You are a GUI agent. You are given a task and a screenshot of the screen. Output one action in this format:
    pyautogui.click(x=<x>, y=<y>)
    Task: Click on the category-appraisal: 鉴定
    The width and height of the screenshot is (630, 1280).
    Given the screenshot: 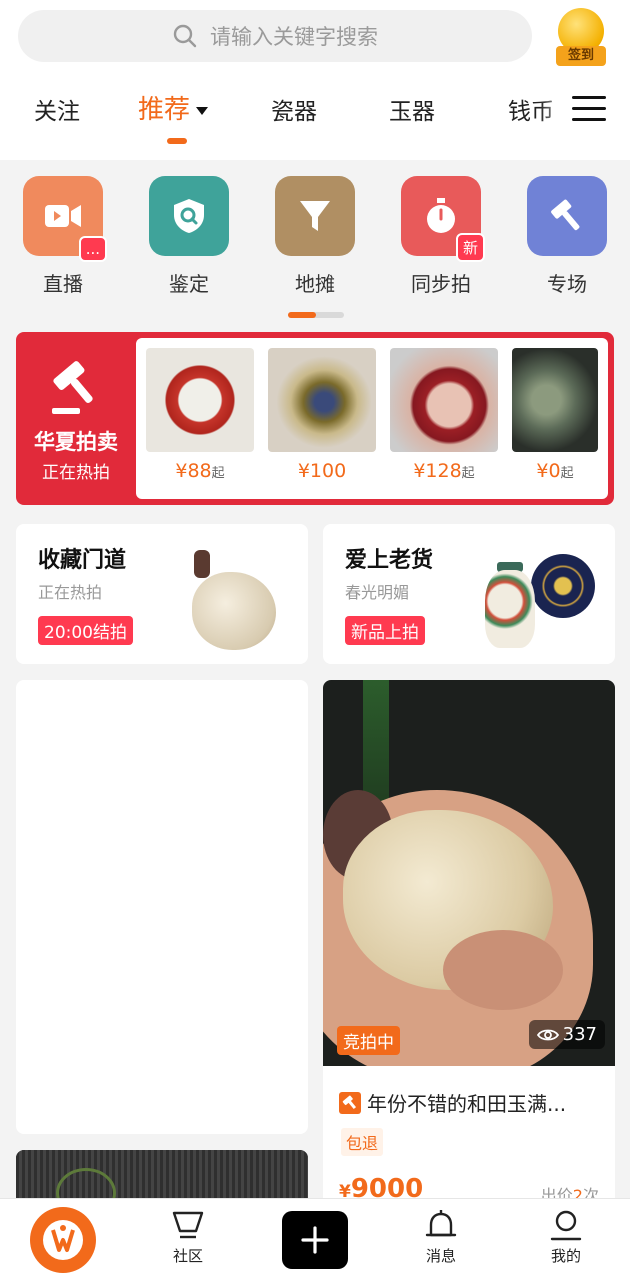 What is the action you would take?
    pyautogui.click(x=189, y=236)
    